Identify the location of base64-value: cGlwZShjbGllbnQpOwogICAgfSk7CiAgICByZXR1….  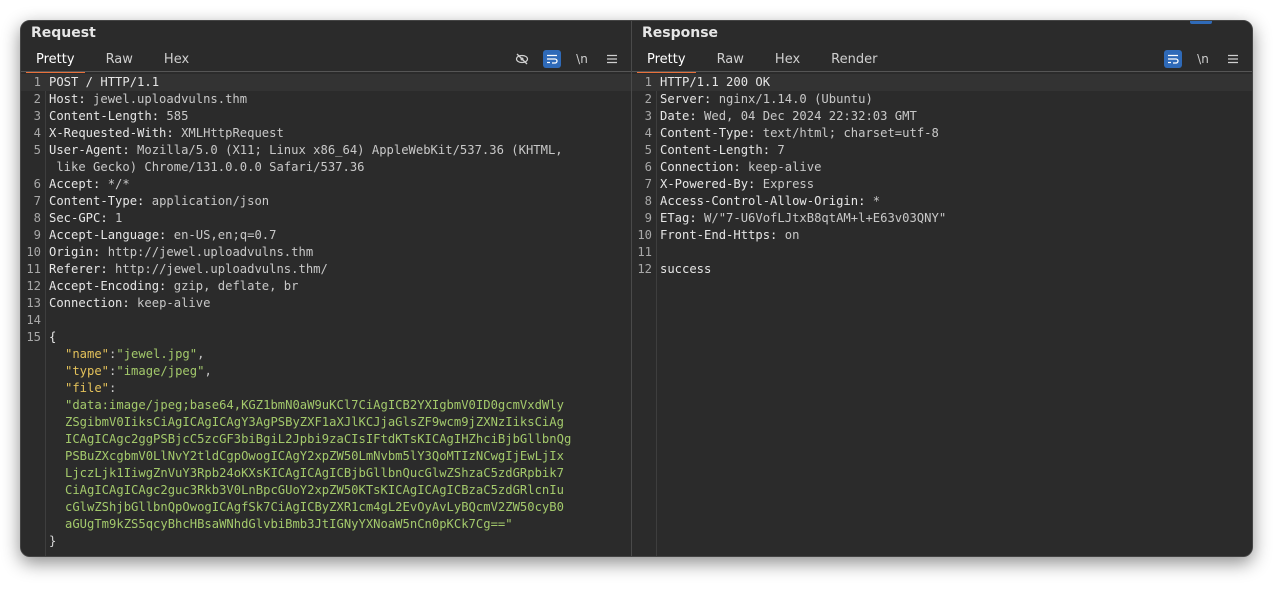
(314, 507).